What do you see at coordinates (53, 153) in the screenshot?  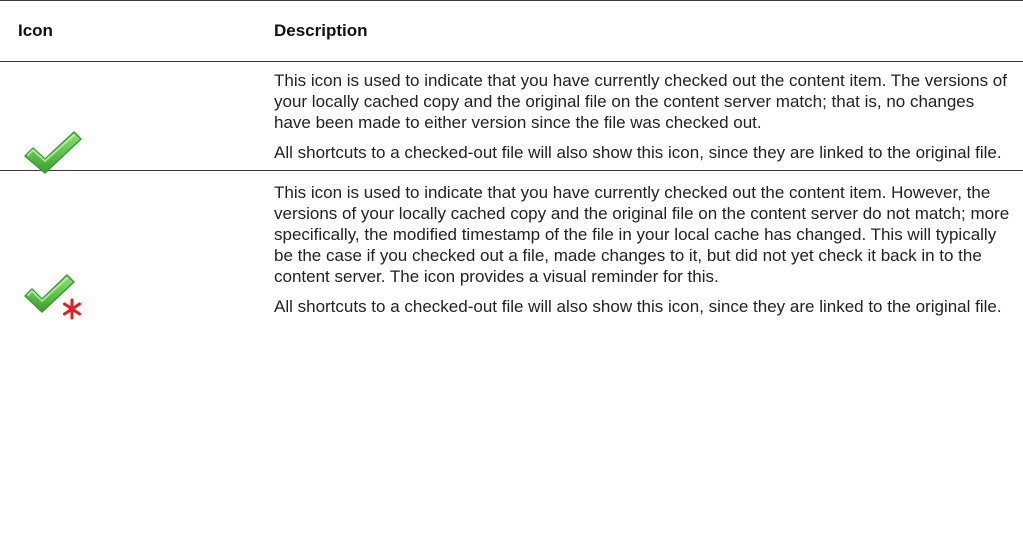 I see `checkmark-icon` at bounding box center [53, 153].